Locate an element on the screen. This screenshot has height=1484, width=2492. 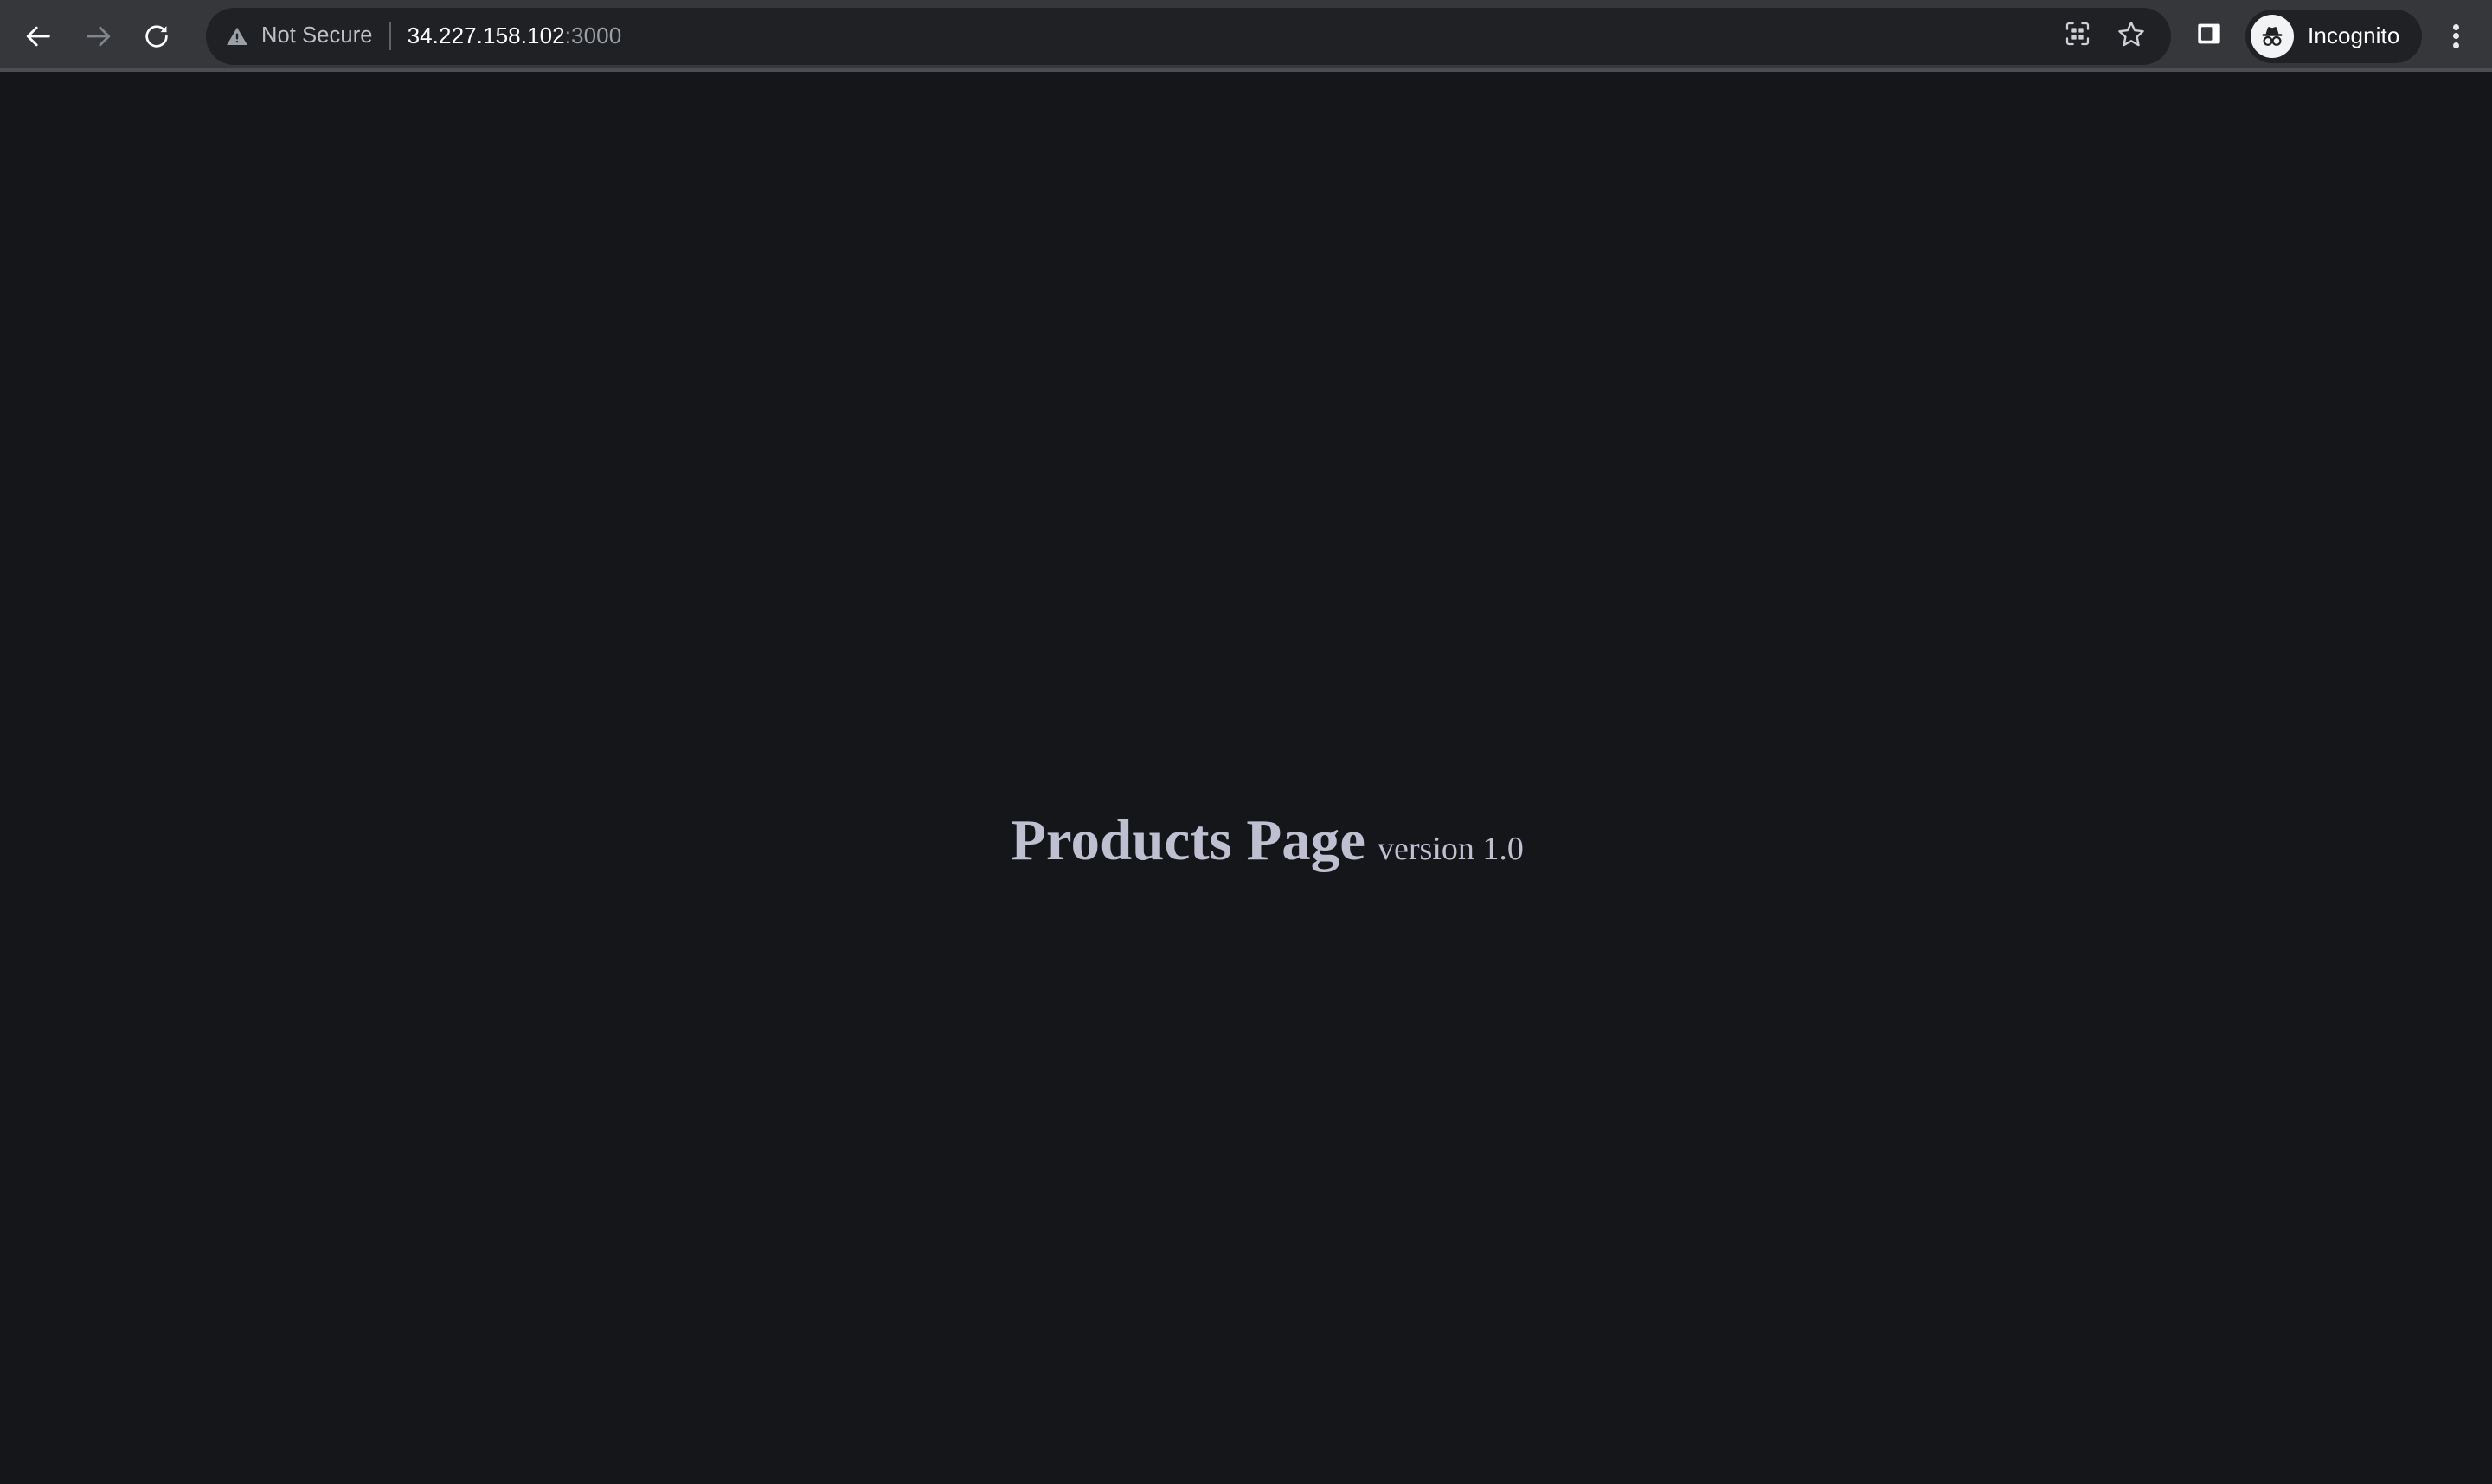
arrow-left-icon is located at coordinates (39, 36).